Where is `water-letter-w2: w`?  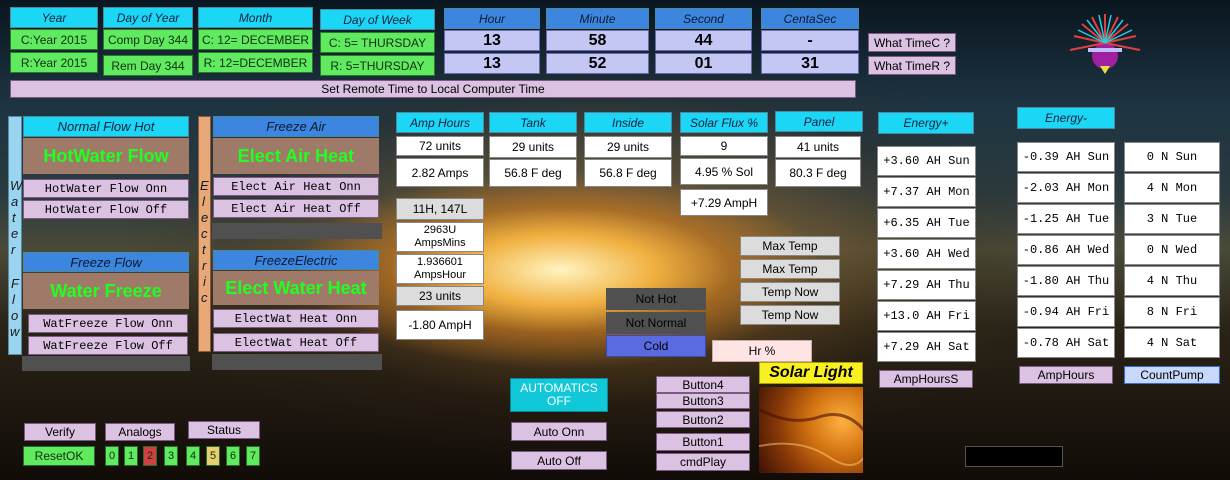
water-letter-w2: w is located at coordinates (15, 331).